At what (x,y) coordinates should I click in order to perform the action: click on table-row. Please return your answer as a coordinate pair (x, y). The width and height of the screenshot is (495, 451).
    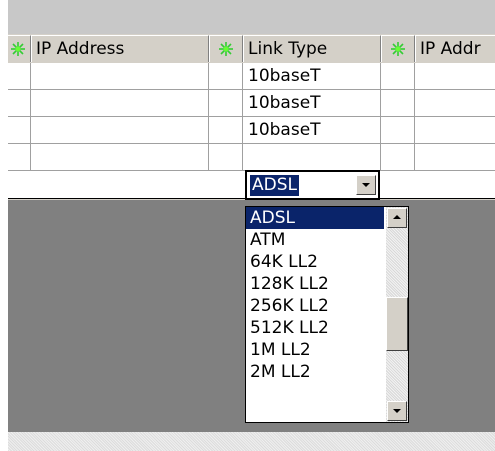
    Looking at the image, I should click on (251, 157).